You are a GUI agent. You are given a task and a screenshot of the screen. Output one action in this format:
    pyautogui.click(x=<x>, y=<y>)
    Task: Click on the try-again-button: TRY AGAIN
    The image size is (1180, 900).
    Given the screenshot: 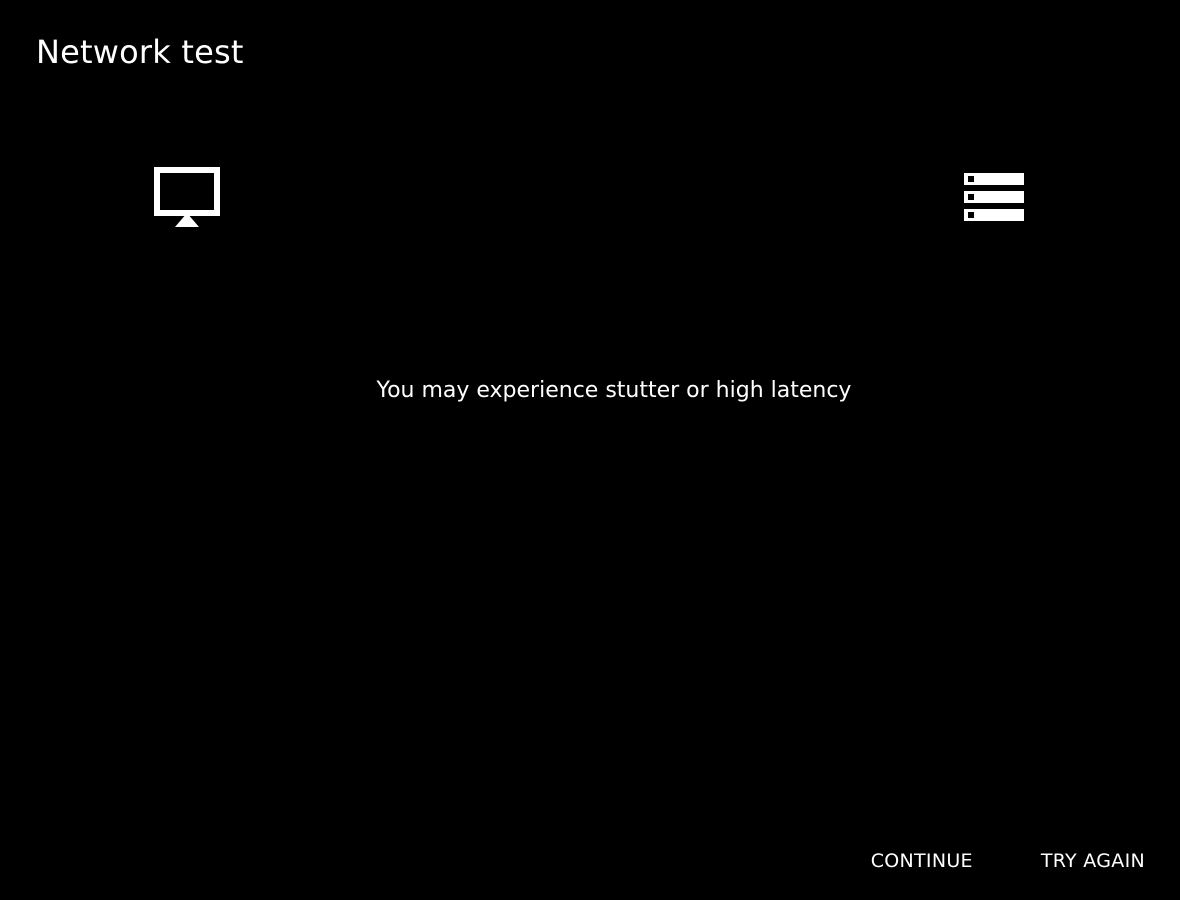 What is the action you would take?
    pyautogui.click(x=1093, y=861)
    